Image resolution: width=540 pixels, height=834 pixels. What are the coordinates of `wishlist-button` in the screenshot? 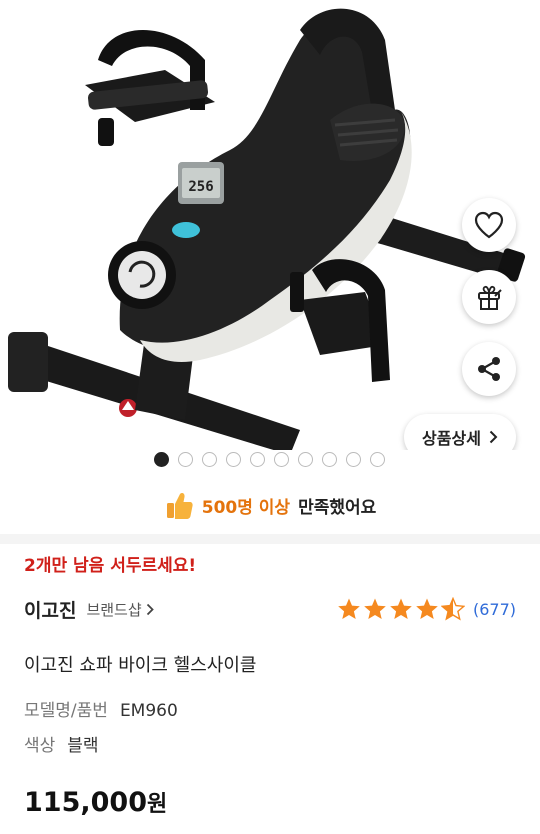 It's located at (489, 225).